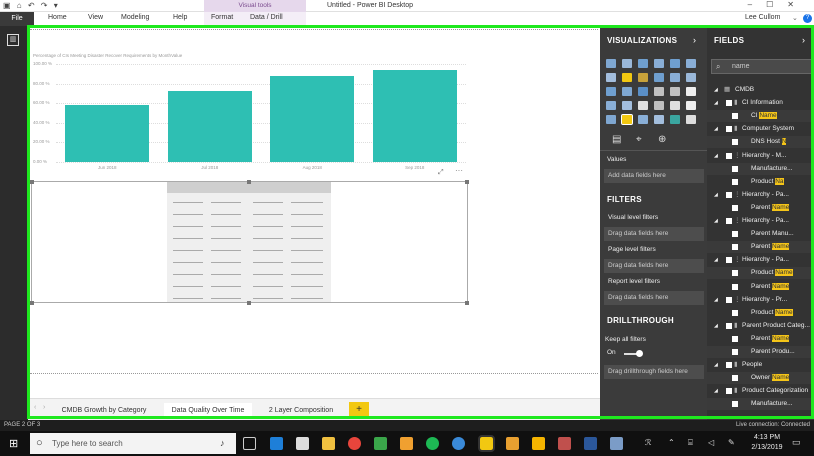 The width and height of the screenshot is (814, 456). I want to click on folder-item: ◢ ▮ People, so click(760, 365).